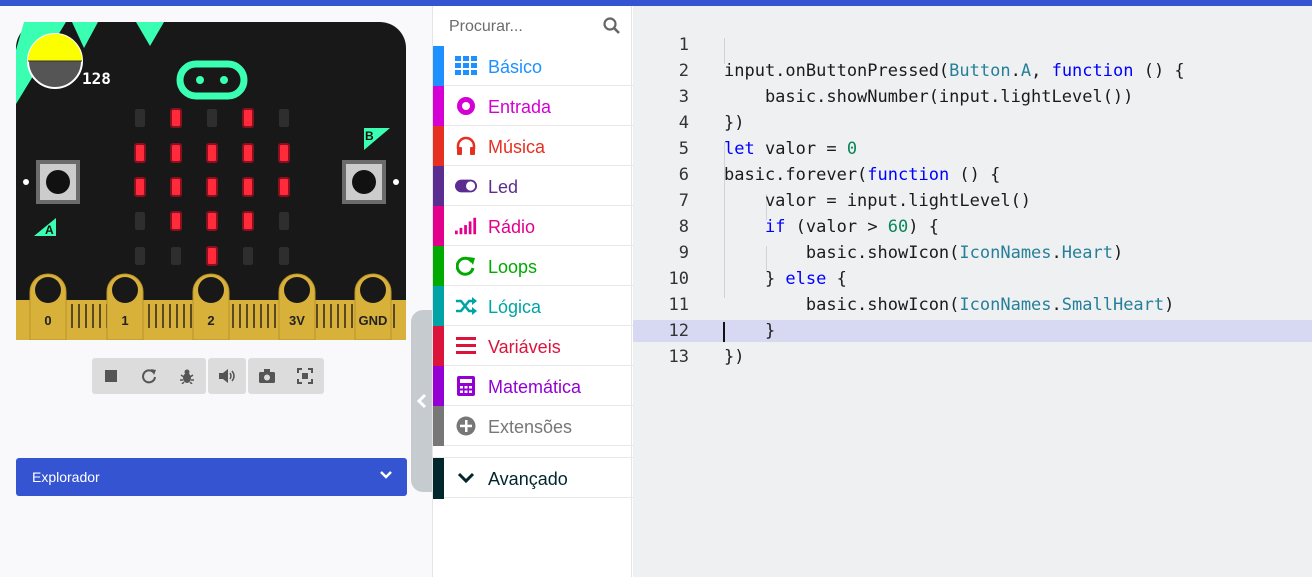 Image resolution: width=1312 pixels, height=577 pixels. What do you see at coordinates (373, 306) in the screenshot?
I see `pin-gnd: GND` at bounding box center [373, 306].